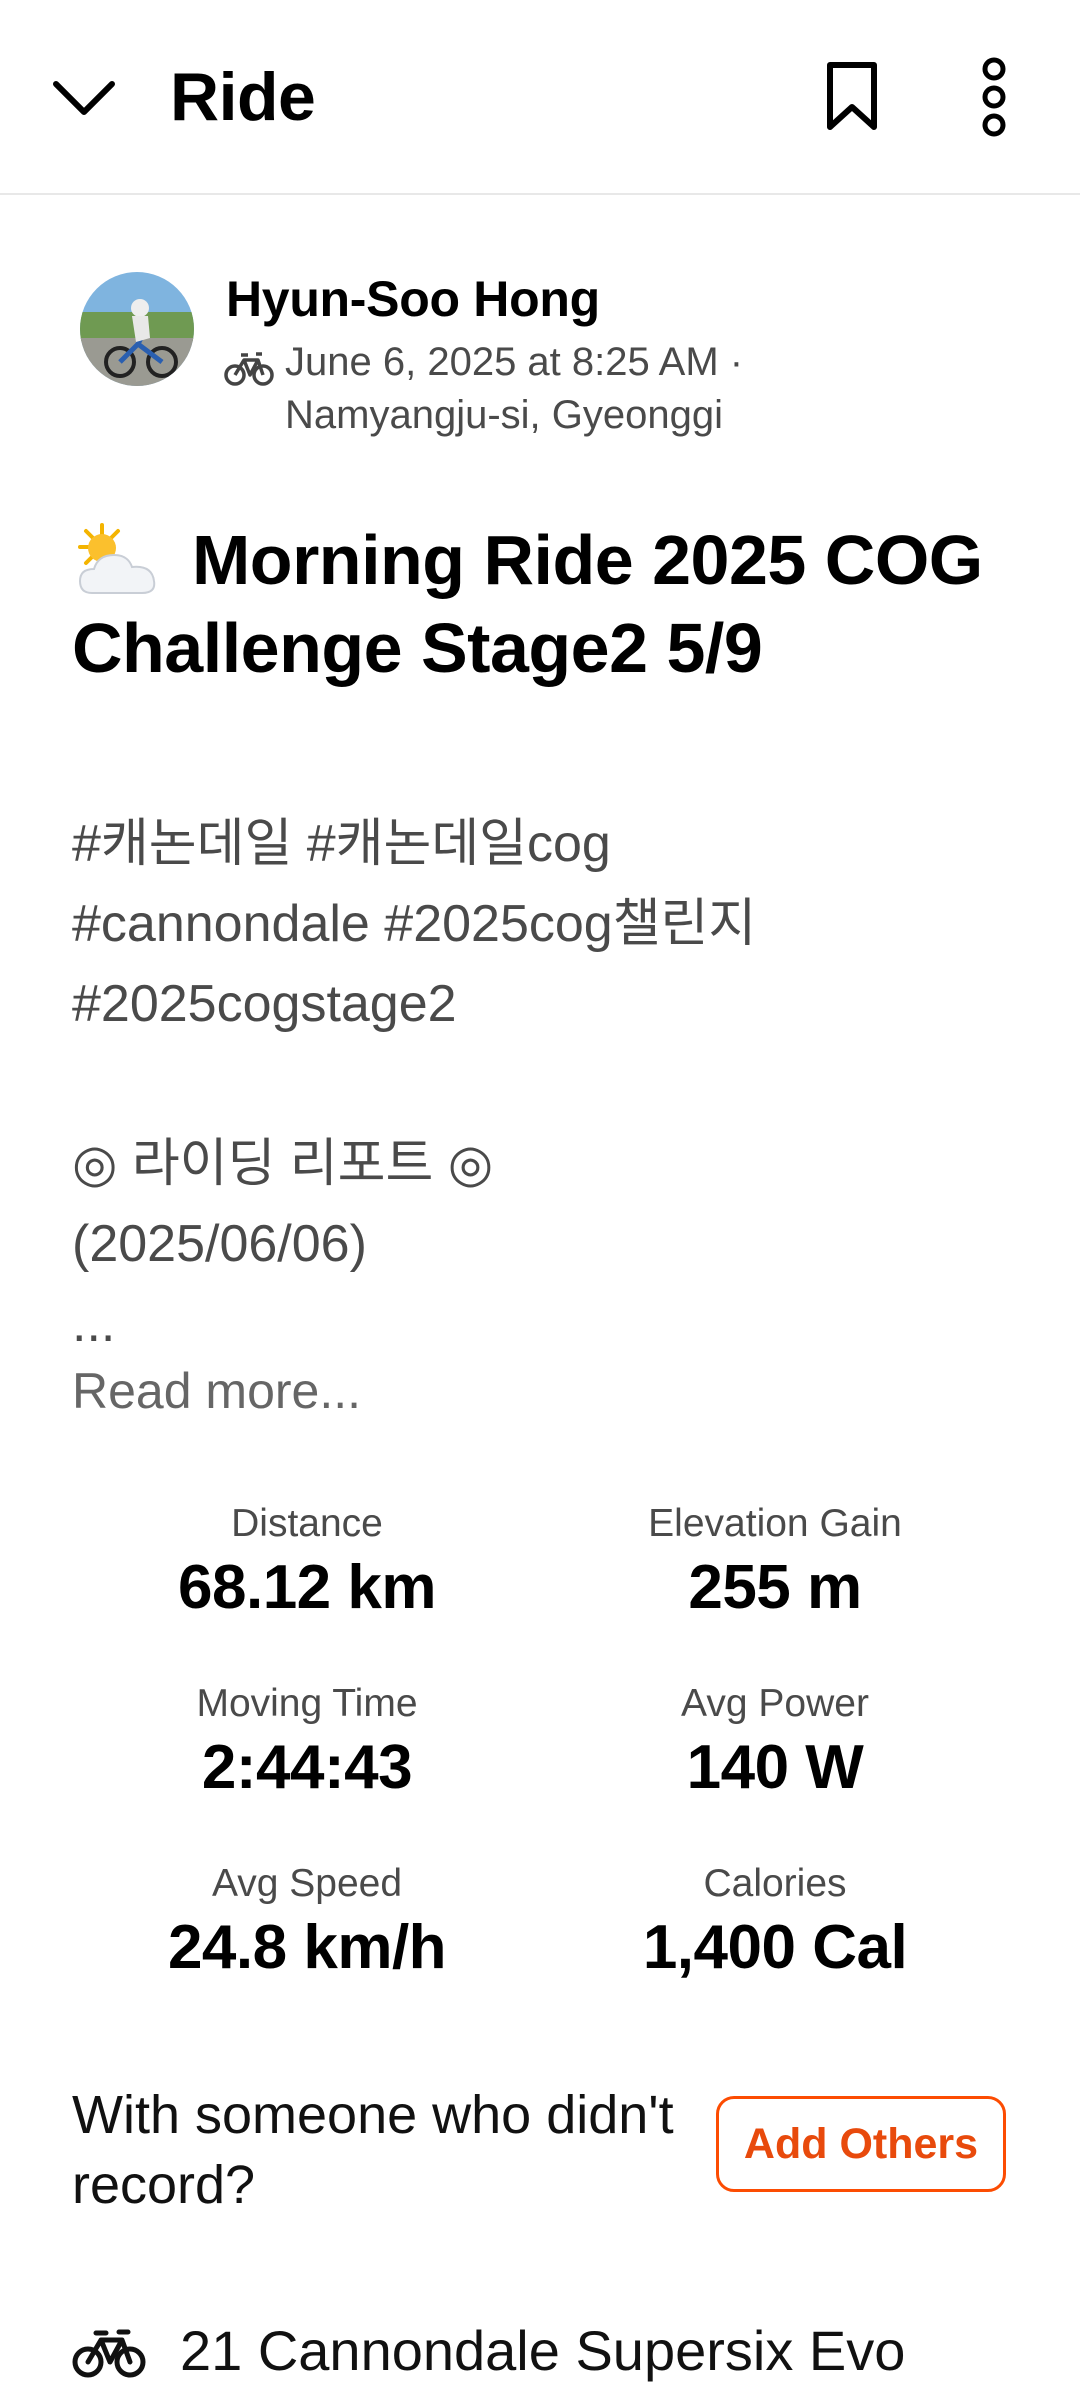  Describe the element at coordinates (775, 1587) in the screenshot. I see `stat-value: 255 m` at that location.